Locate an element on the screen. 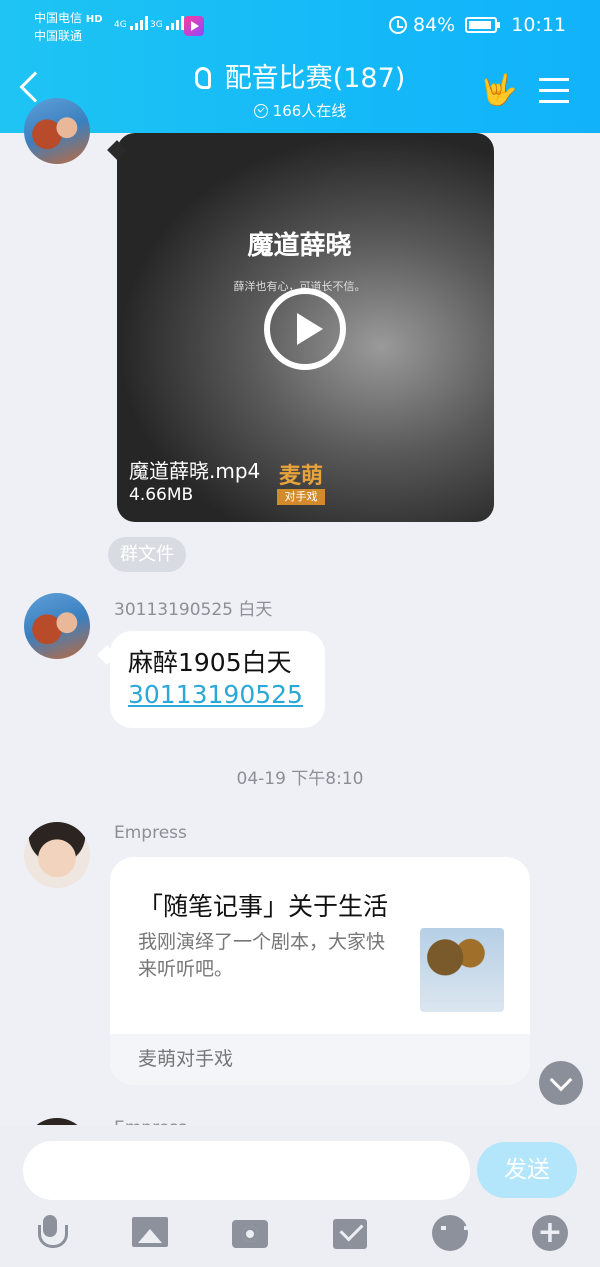 Image resolution: width=600 pixels, height=1267 pixels. send-button: 发送 is located at coordinates (527, 1170).